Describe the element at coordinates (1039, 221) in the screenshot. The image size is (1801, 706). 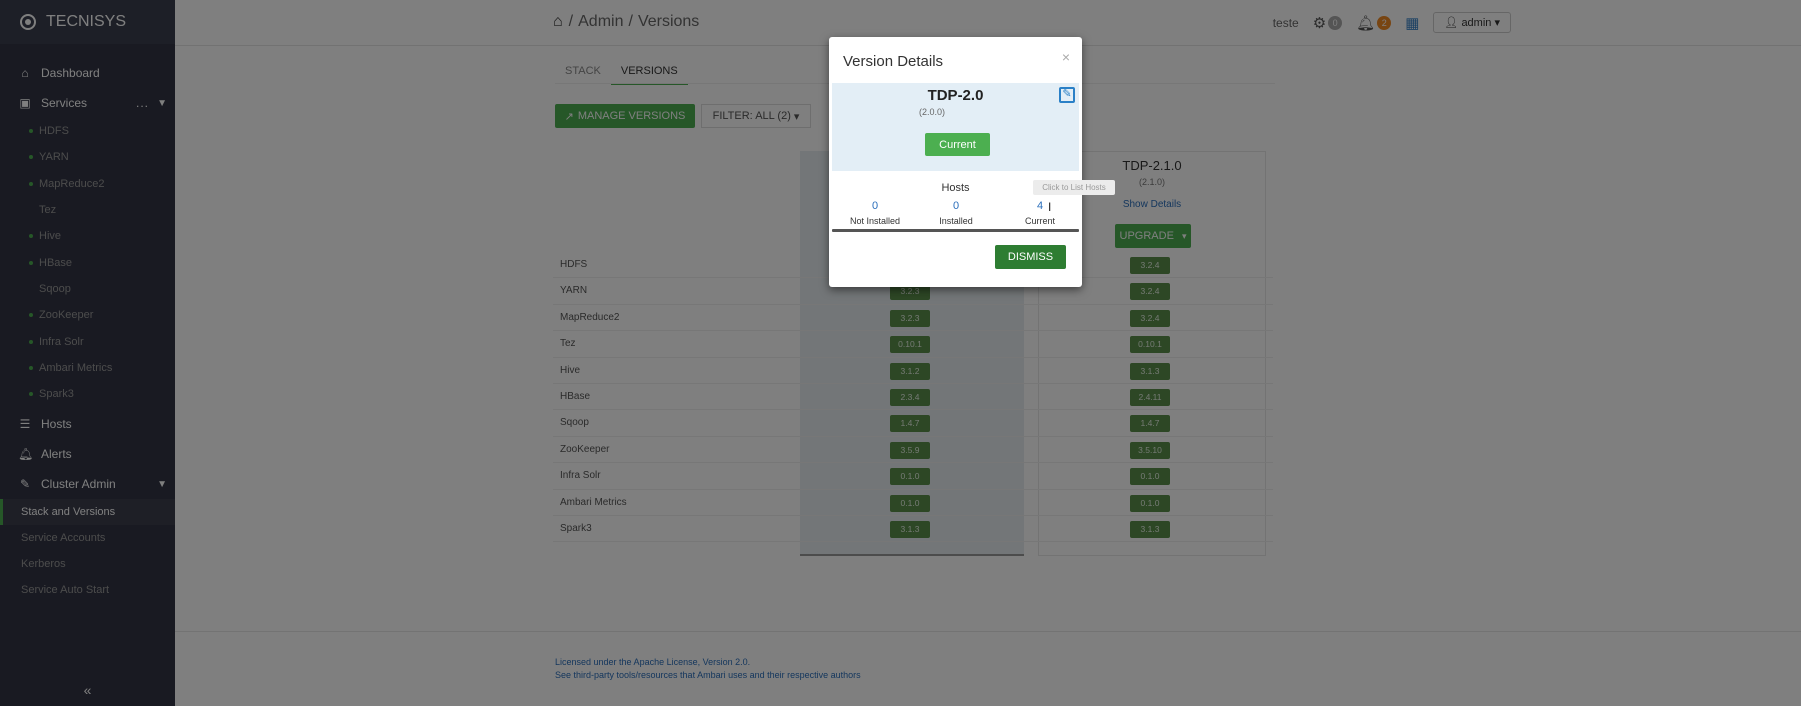
I see `stat-label: Current` at that location.